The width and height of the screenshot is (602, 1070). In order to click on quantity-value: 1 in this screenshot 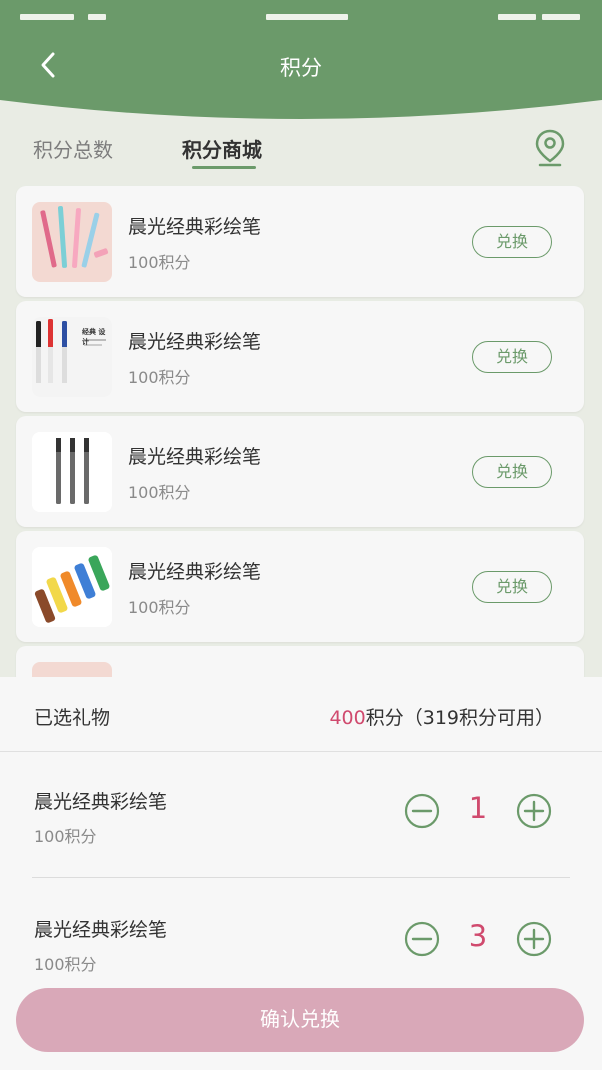, I will do `click(478, 808)`.